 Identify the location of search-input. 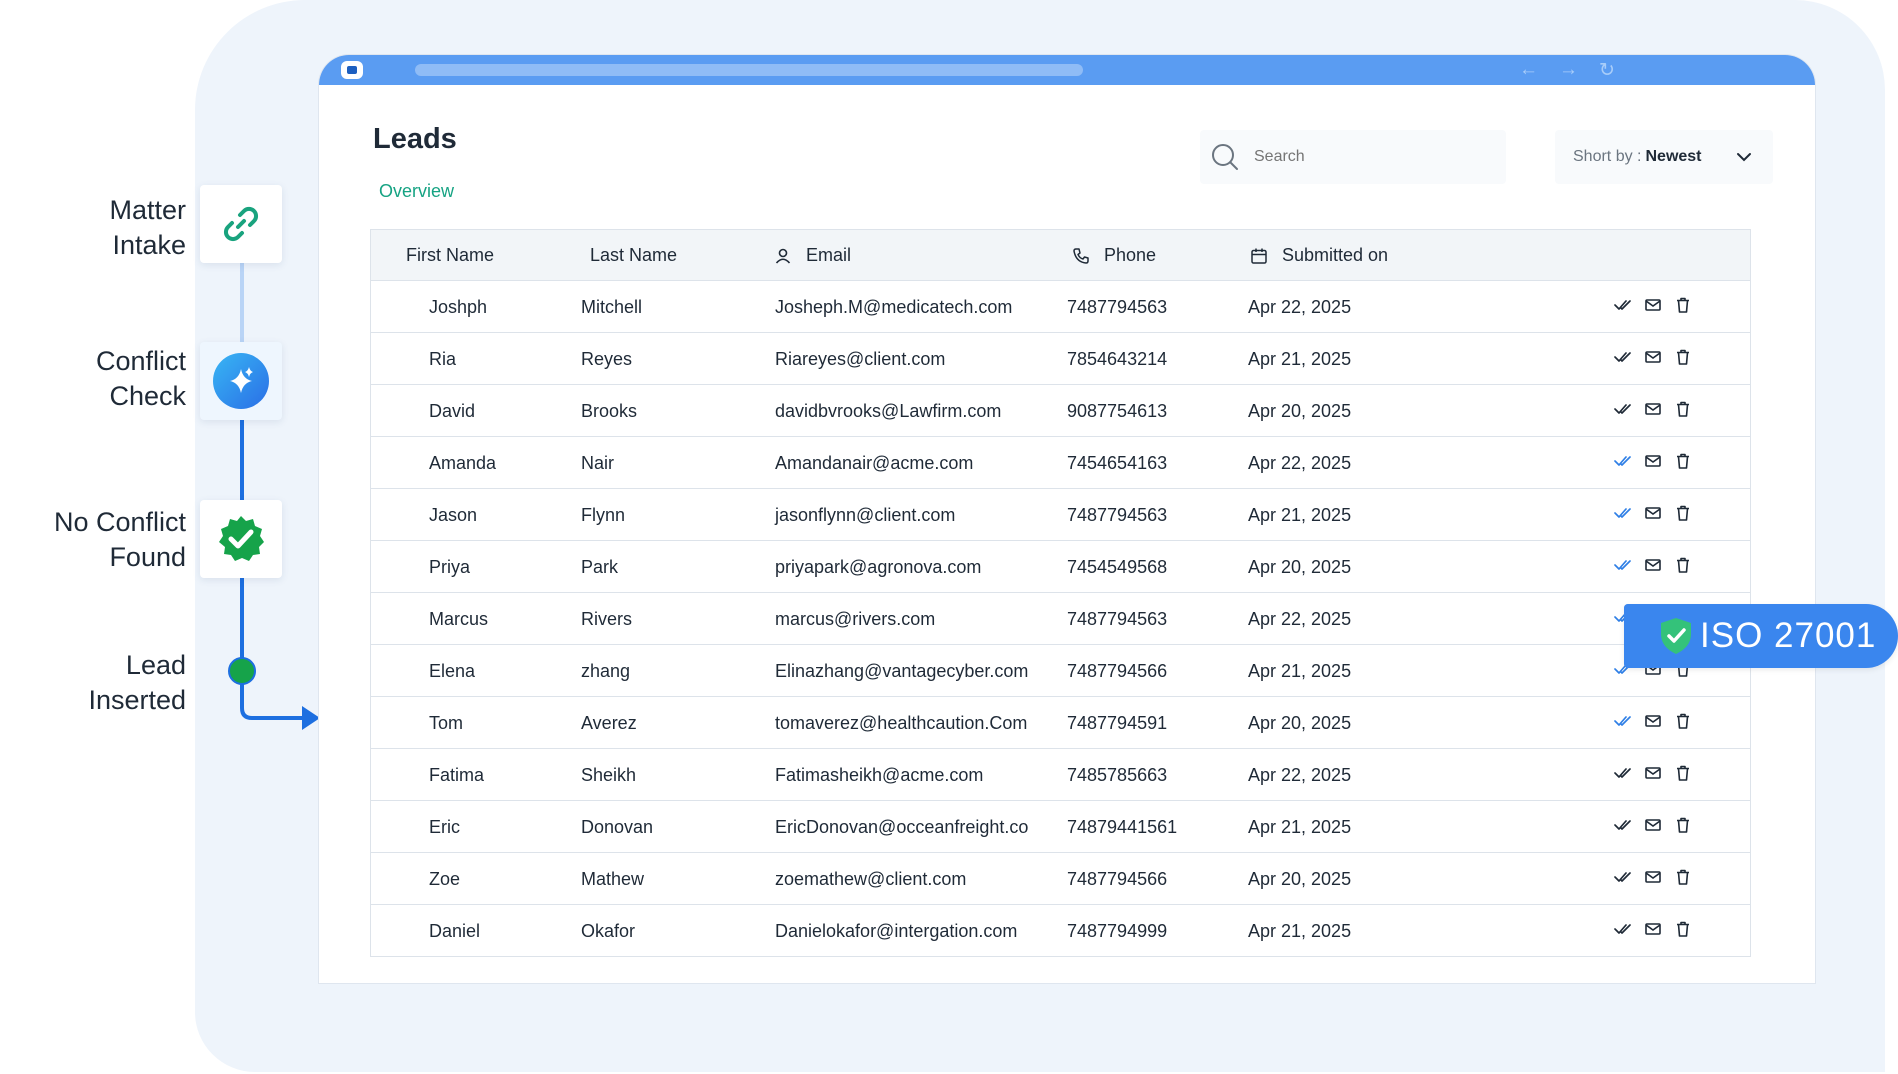
(1364, 157).